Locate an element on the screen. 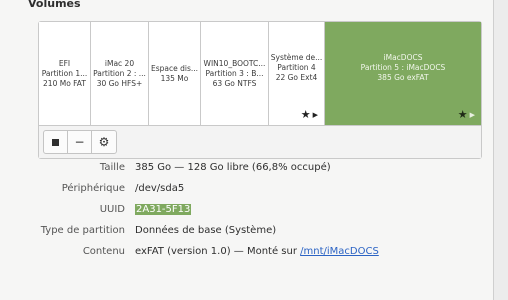 The height and width of the screenshot is (300, 508). unmount-button is located at coordinates (56, 142).